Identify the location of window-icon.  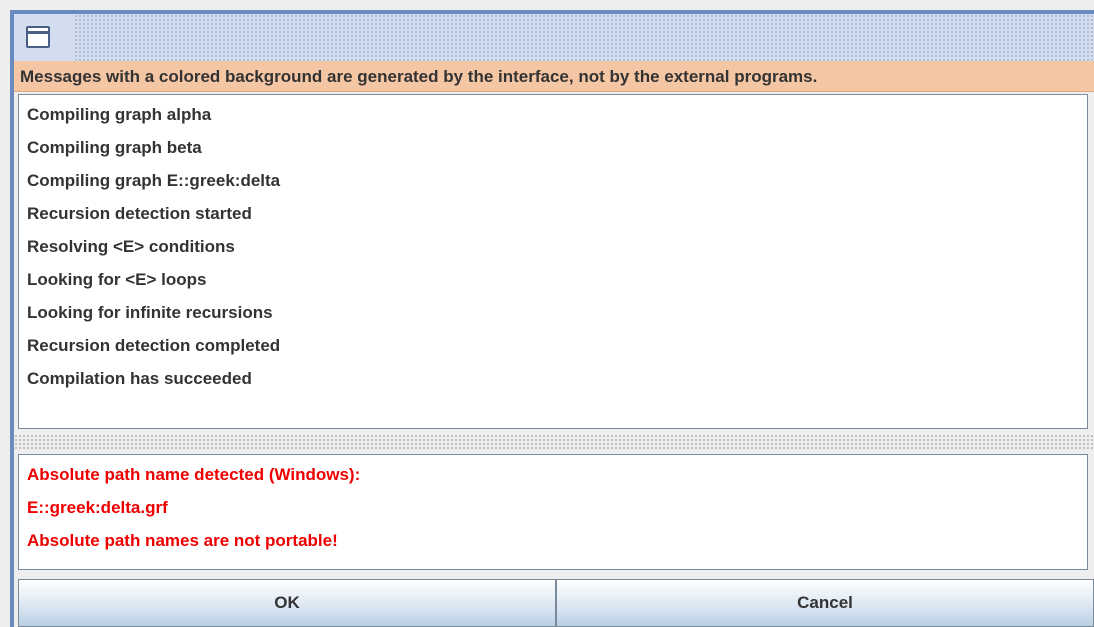
(38, 37).